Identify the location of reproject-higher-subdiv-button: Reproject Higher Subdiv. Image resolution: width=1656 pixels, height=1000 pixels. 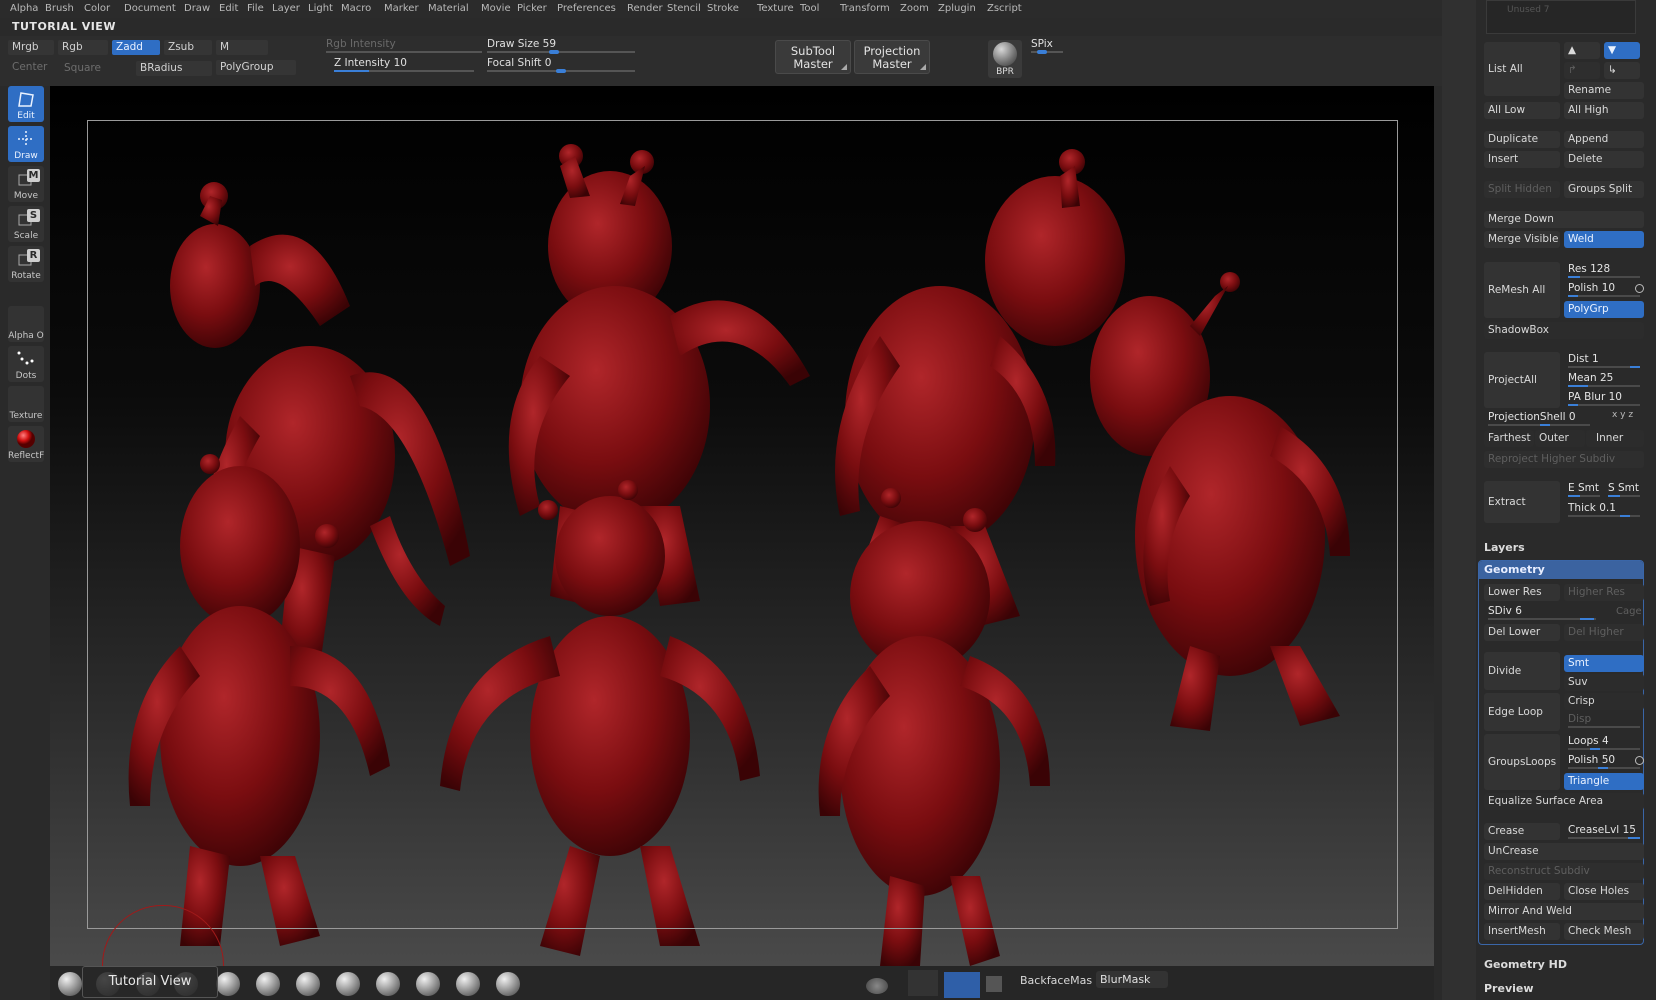
(1564, 459).